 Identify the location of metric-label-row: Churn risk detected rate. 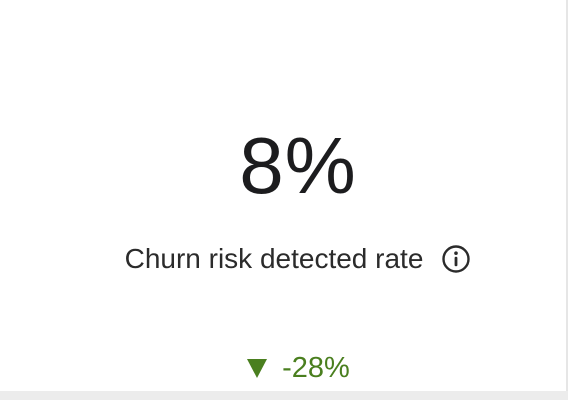
(284, 259).